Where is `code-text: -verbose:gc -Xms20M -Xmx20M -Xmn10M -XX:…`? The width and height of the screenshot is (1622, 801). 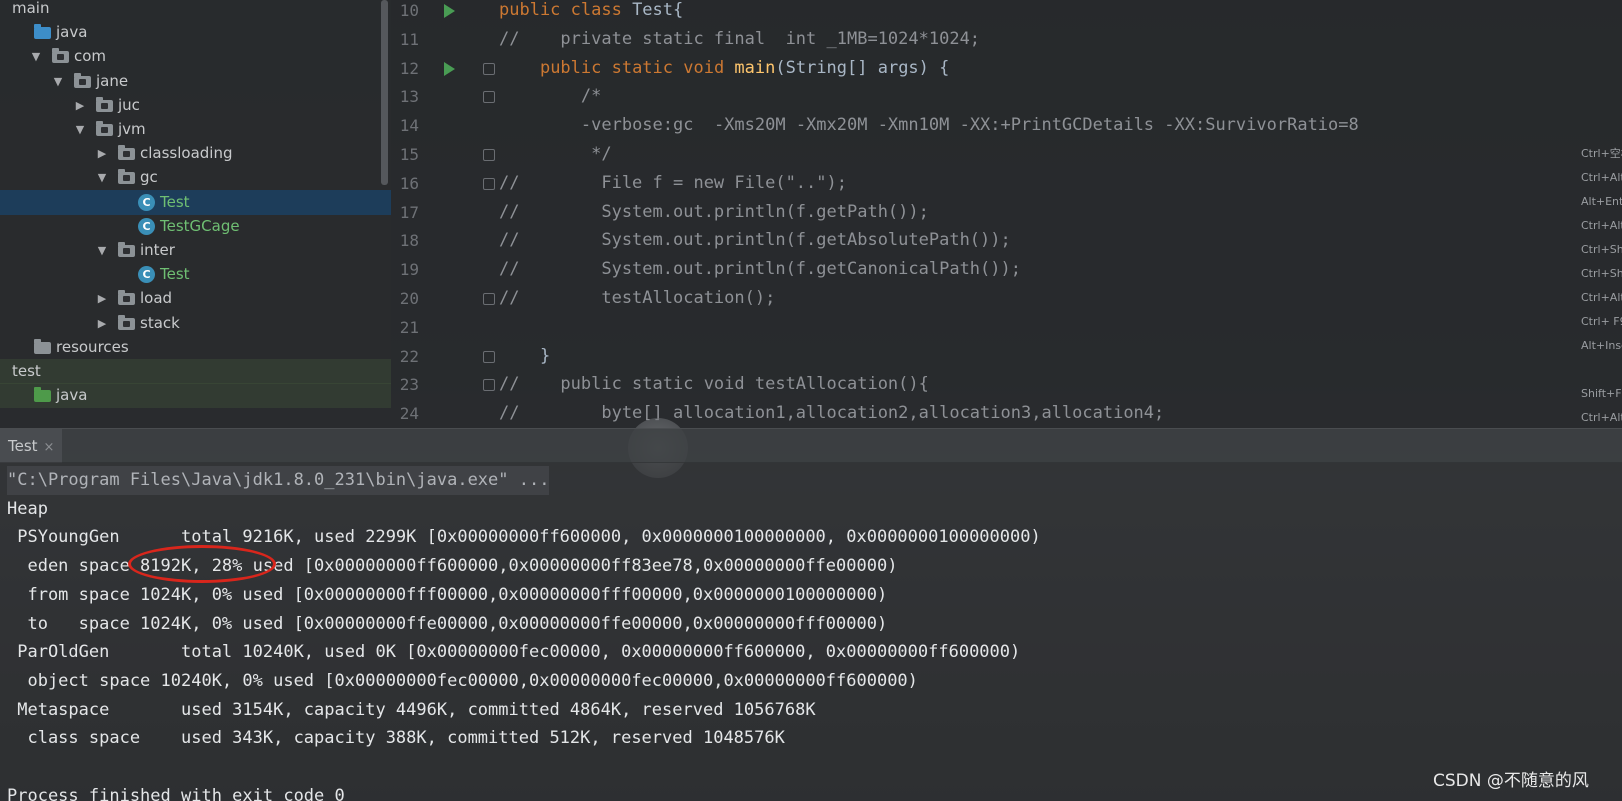
code-text: -verbose:gc -Xms20M -Xmx20M -Xmn10M -XX:… is located at coordinates (969, 125).